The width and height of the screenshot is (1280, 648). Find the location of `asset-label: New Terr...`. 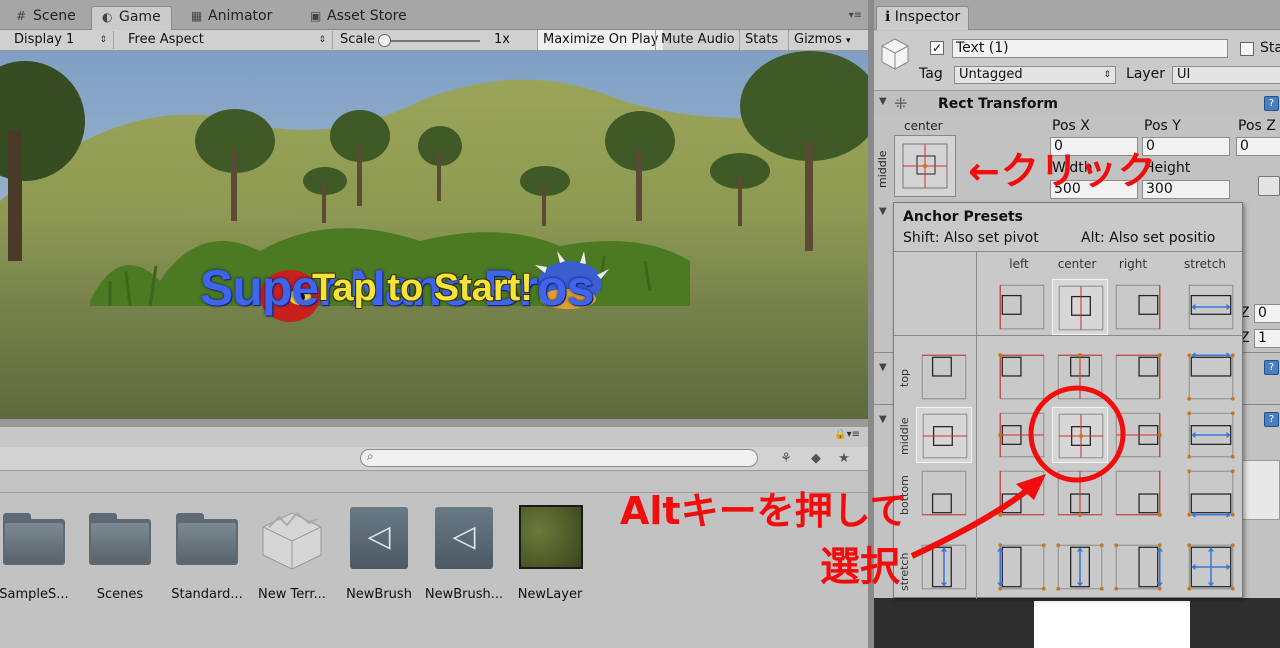

asset-label: New Terr... is located at coordinates (292, 594).